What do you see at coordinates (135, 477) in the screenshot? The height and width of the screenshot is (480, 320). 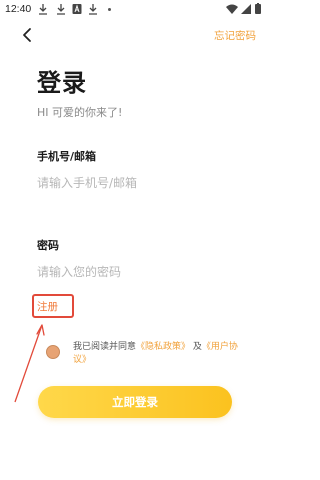 I see `bottom-bar` at bounding box center [135, 477].